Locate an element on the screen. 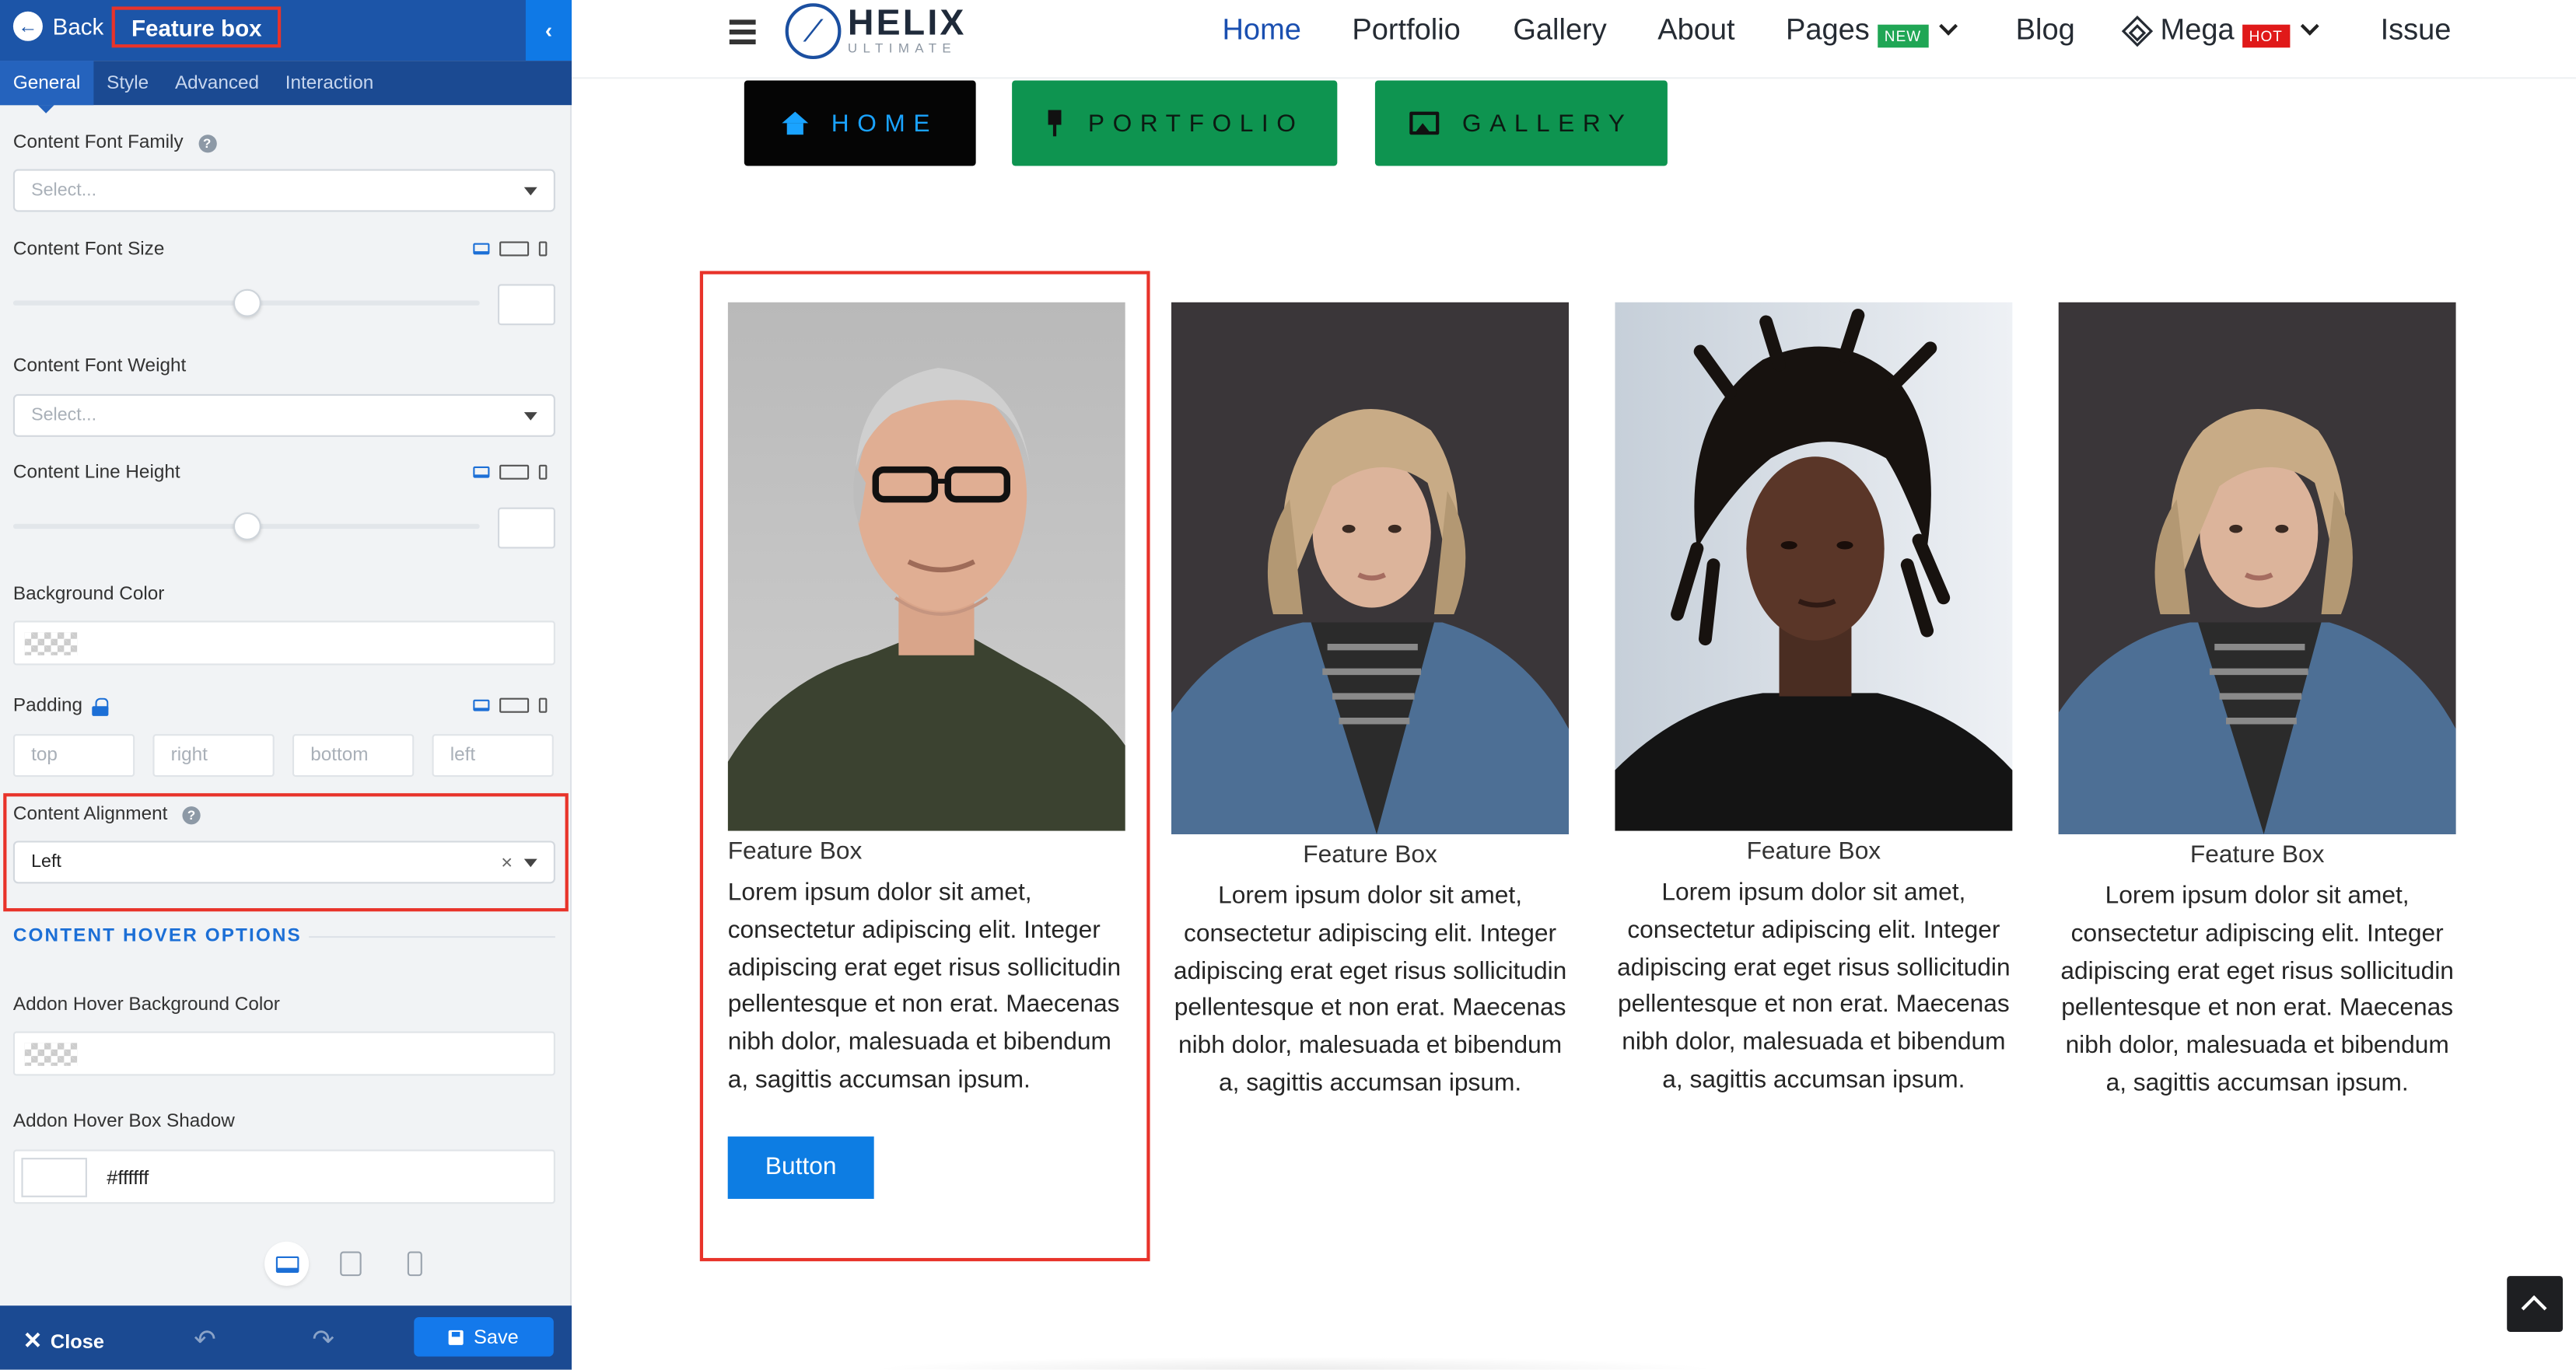 Image resolution: width=2576 pixels, height=1370 pixels. collapse-panel-button: ‹ is located at coordinates (549, 30).